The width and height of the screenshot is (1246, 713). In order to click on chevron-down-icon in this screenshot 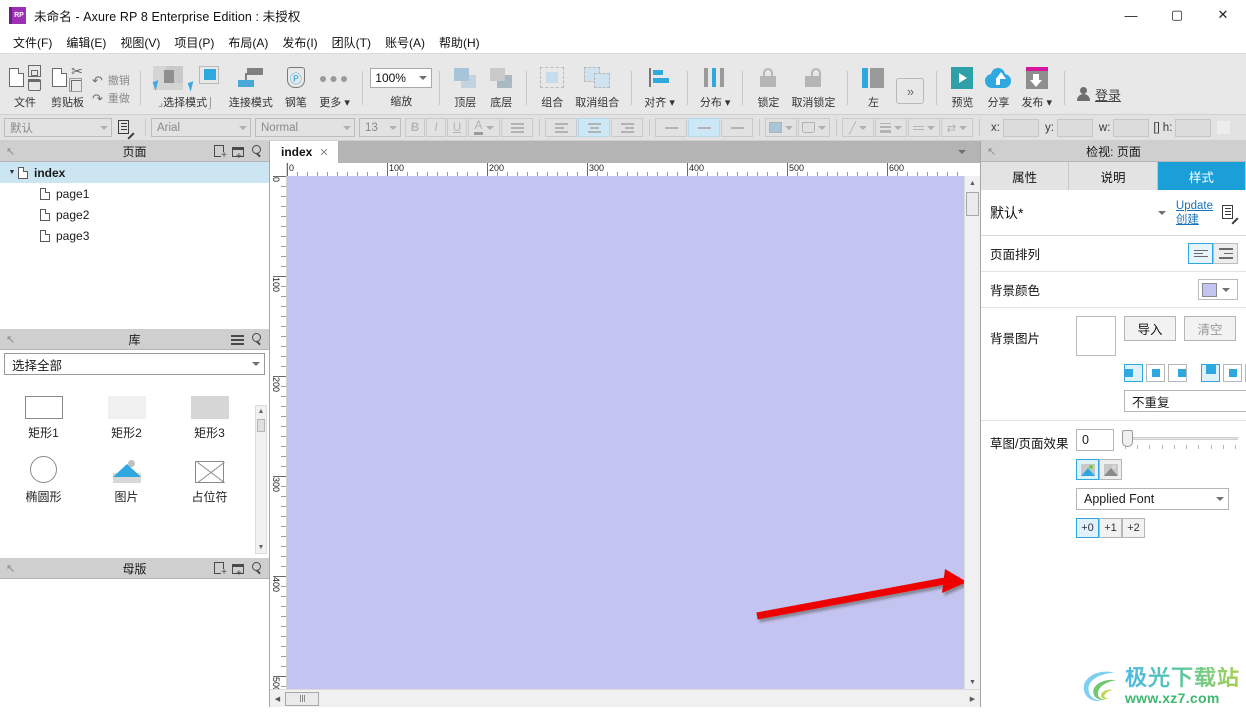, I will do `click(1161, 212)`.